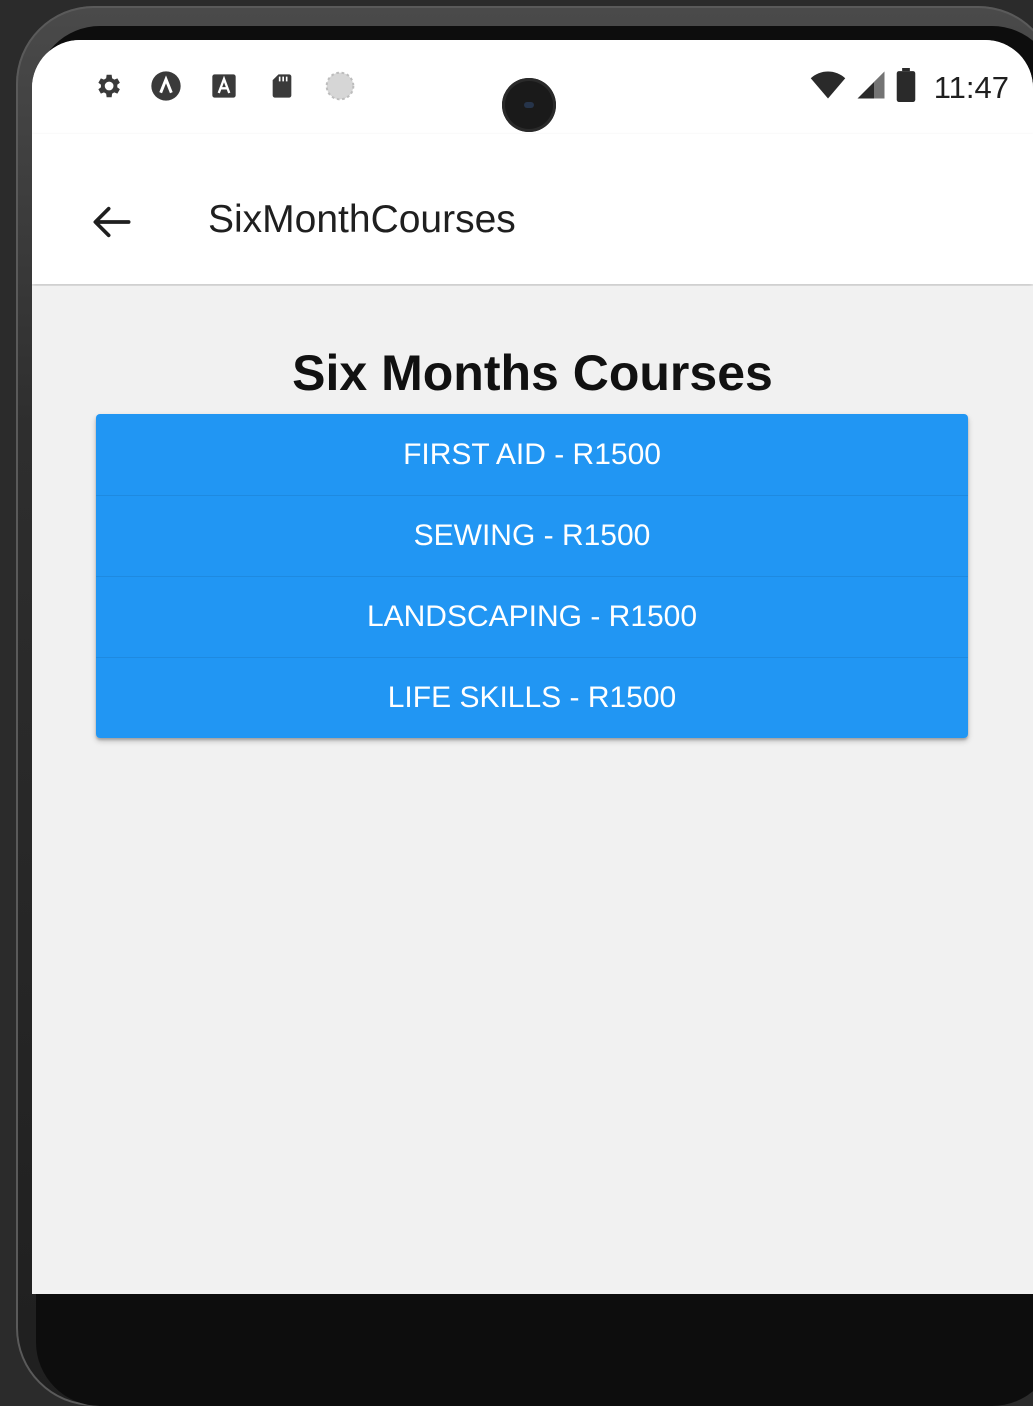 This screenshot has height=1406, width=1033. Describe the element at coordinates (166, 86) in the screenshot. I see `android-studio-icon` at that location.